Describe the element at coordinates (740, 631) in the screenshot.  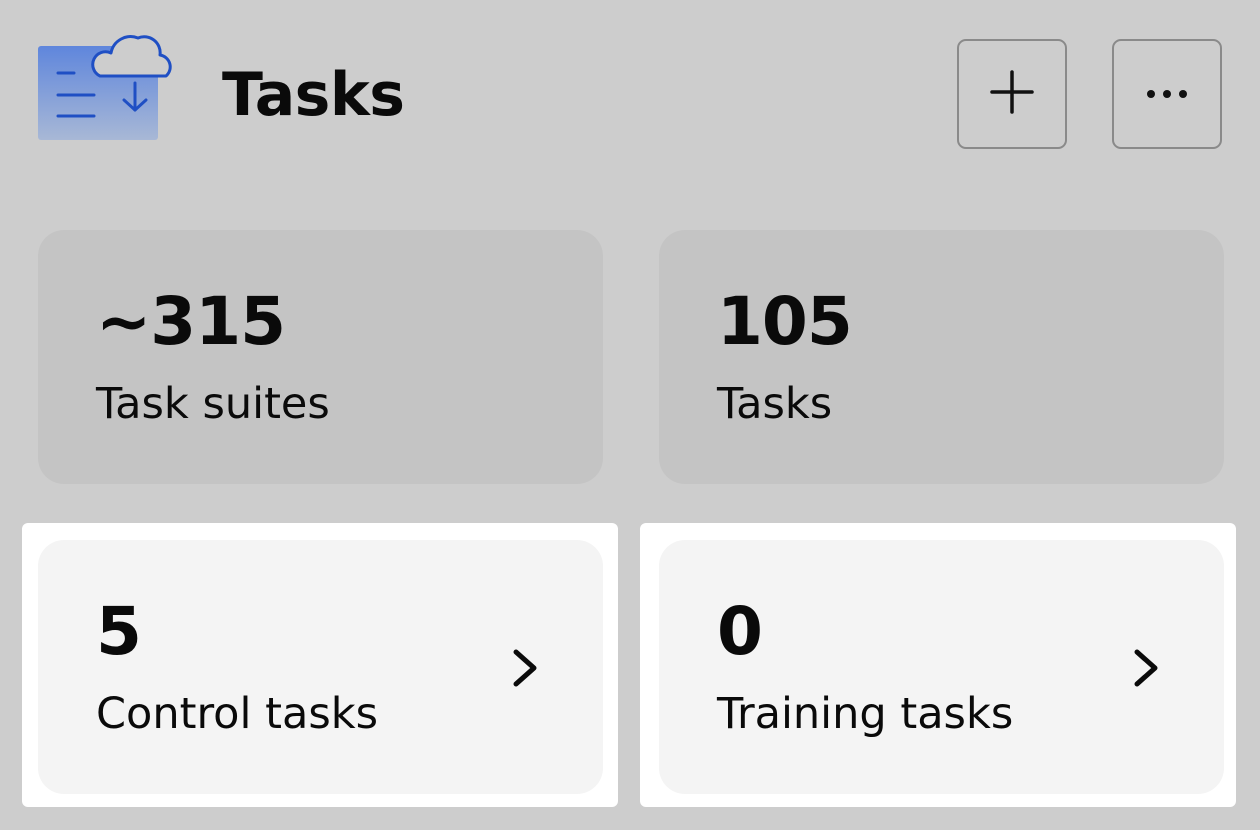
I see `training-tasks-count: 0` at that location.